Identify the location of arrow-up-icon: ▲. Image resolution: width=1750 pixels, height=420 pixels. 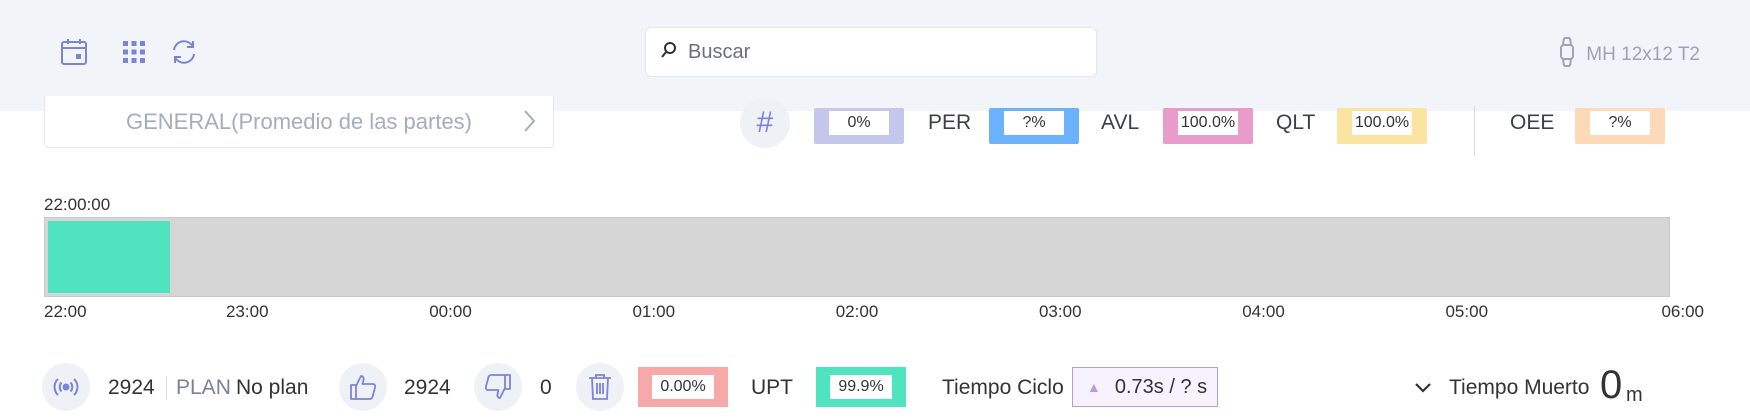
(1094, 387).